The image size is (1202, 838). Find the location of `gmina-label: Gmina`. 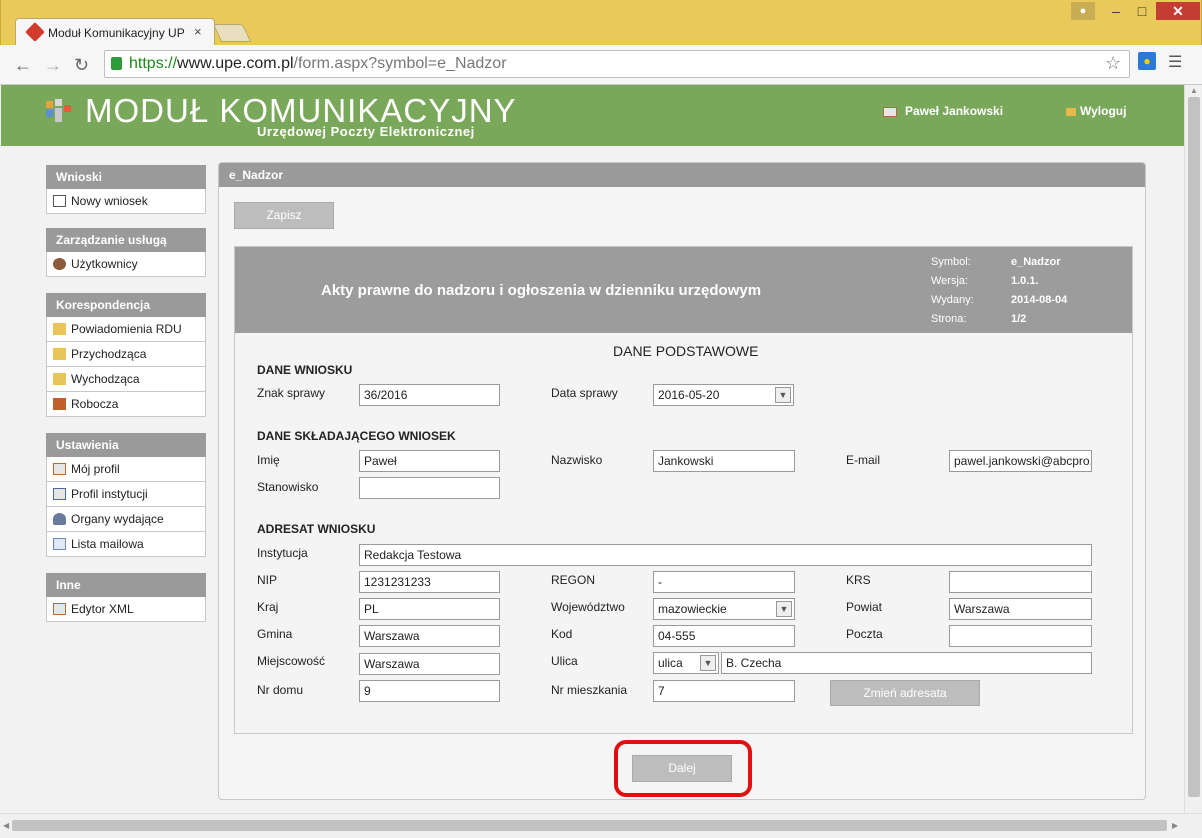

gmina-label: Gmina is located at coordinates (275, 634).